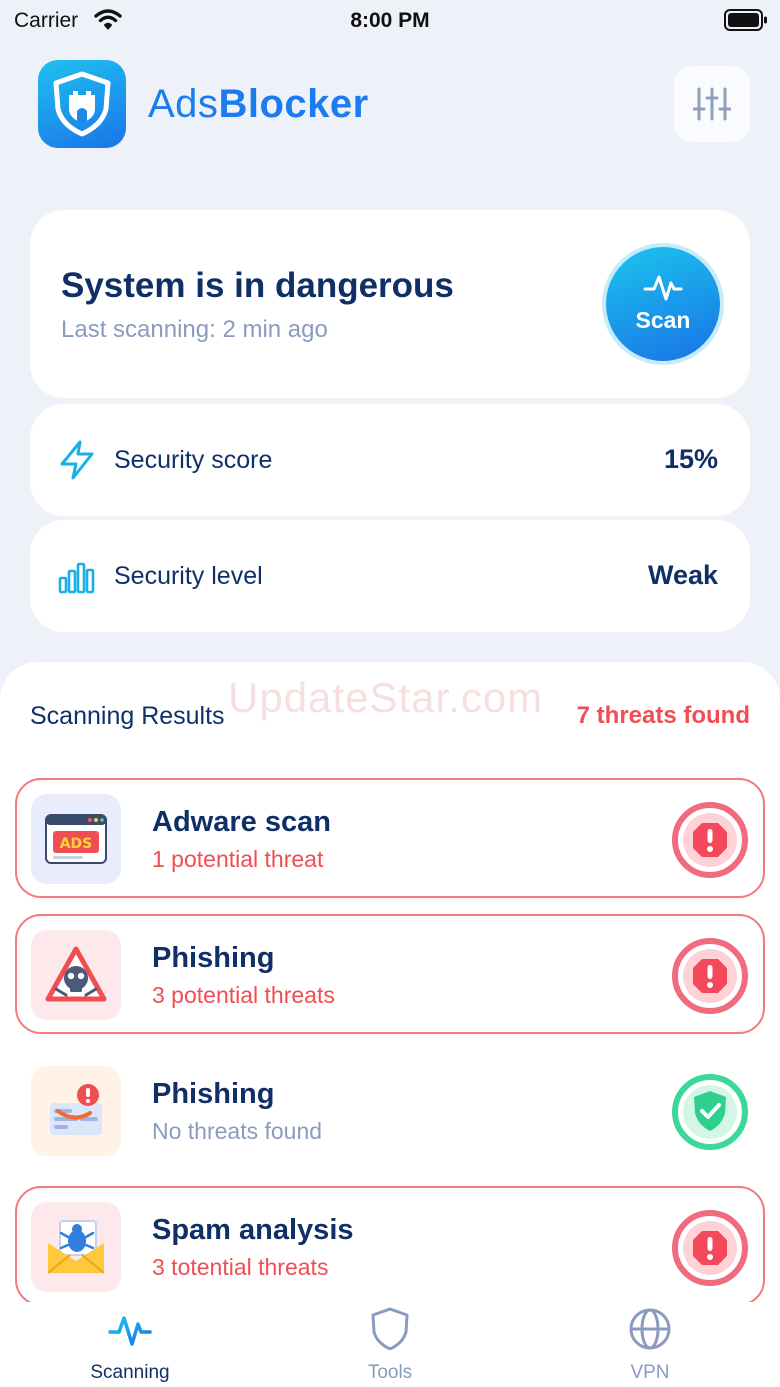 Image resolution: width=780 pixels, height=1387 pixels. What do you see at coordinates (130, 1372) in the screenshot?
I see `tab-label: Scanning` at bounding box center [130, 1372].